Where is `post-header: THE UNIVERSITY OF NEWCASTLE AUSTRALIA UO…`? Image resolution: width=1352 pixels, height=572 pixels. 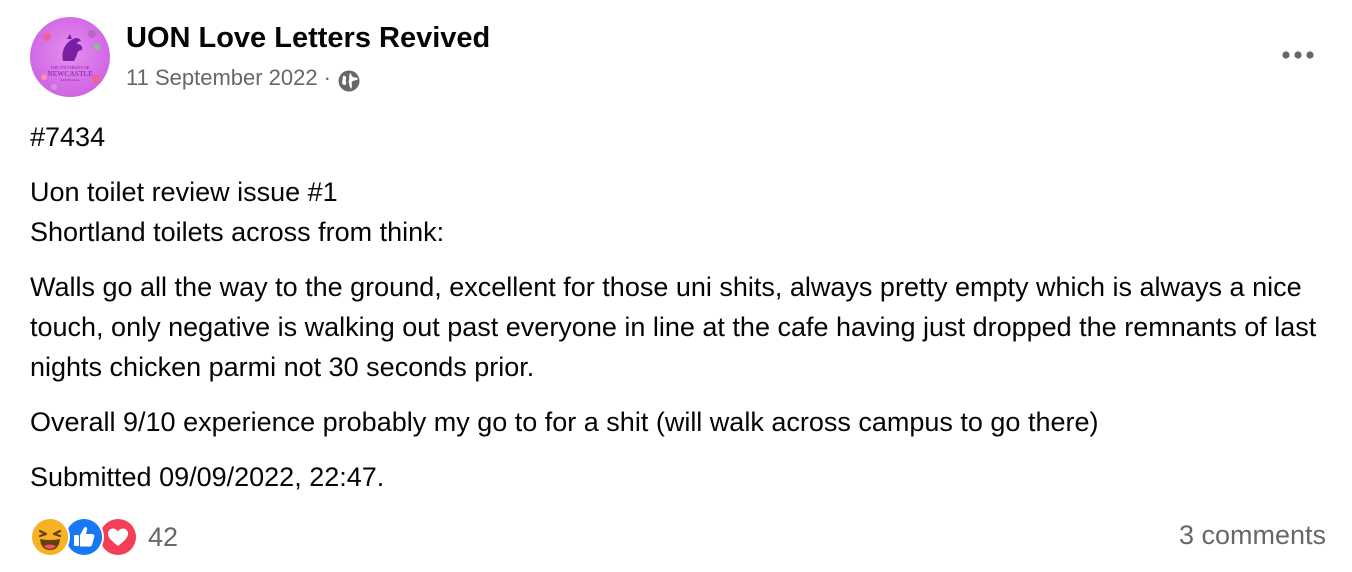 post-header: THE UNIVERSITY OF NEWCASTLE AUSTRALIA UO… is located at coordinates (680, 58).